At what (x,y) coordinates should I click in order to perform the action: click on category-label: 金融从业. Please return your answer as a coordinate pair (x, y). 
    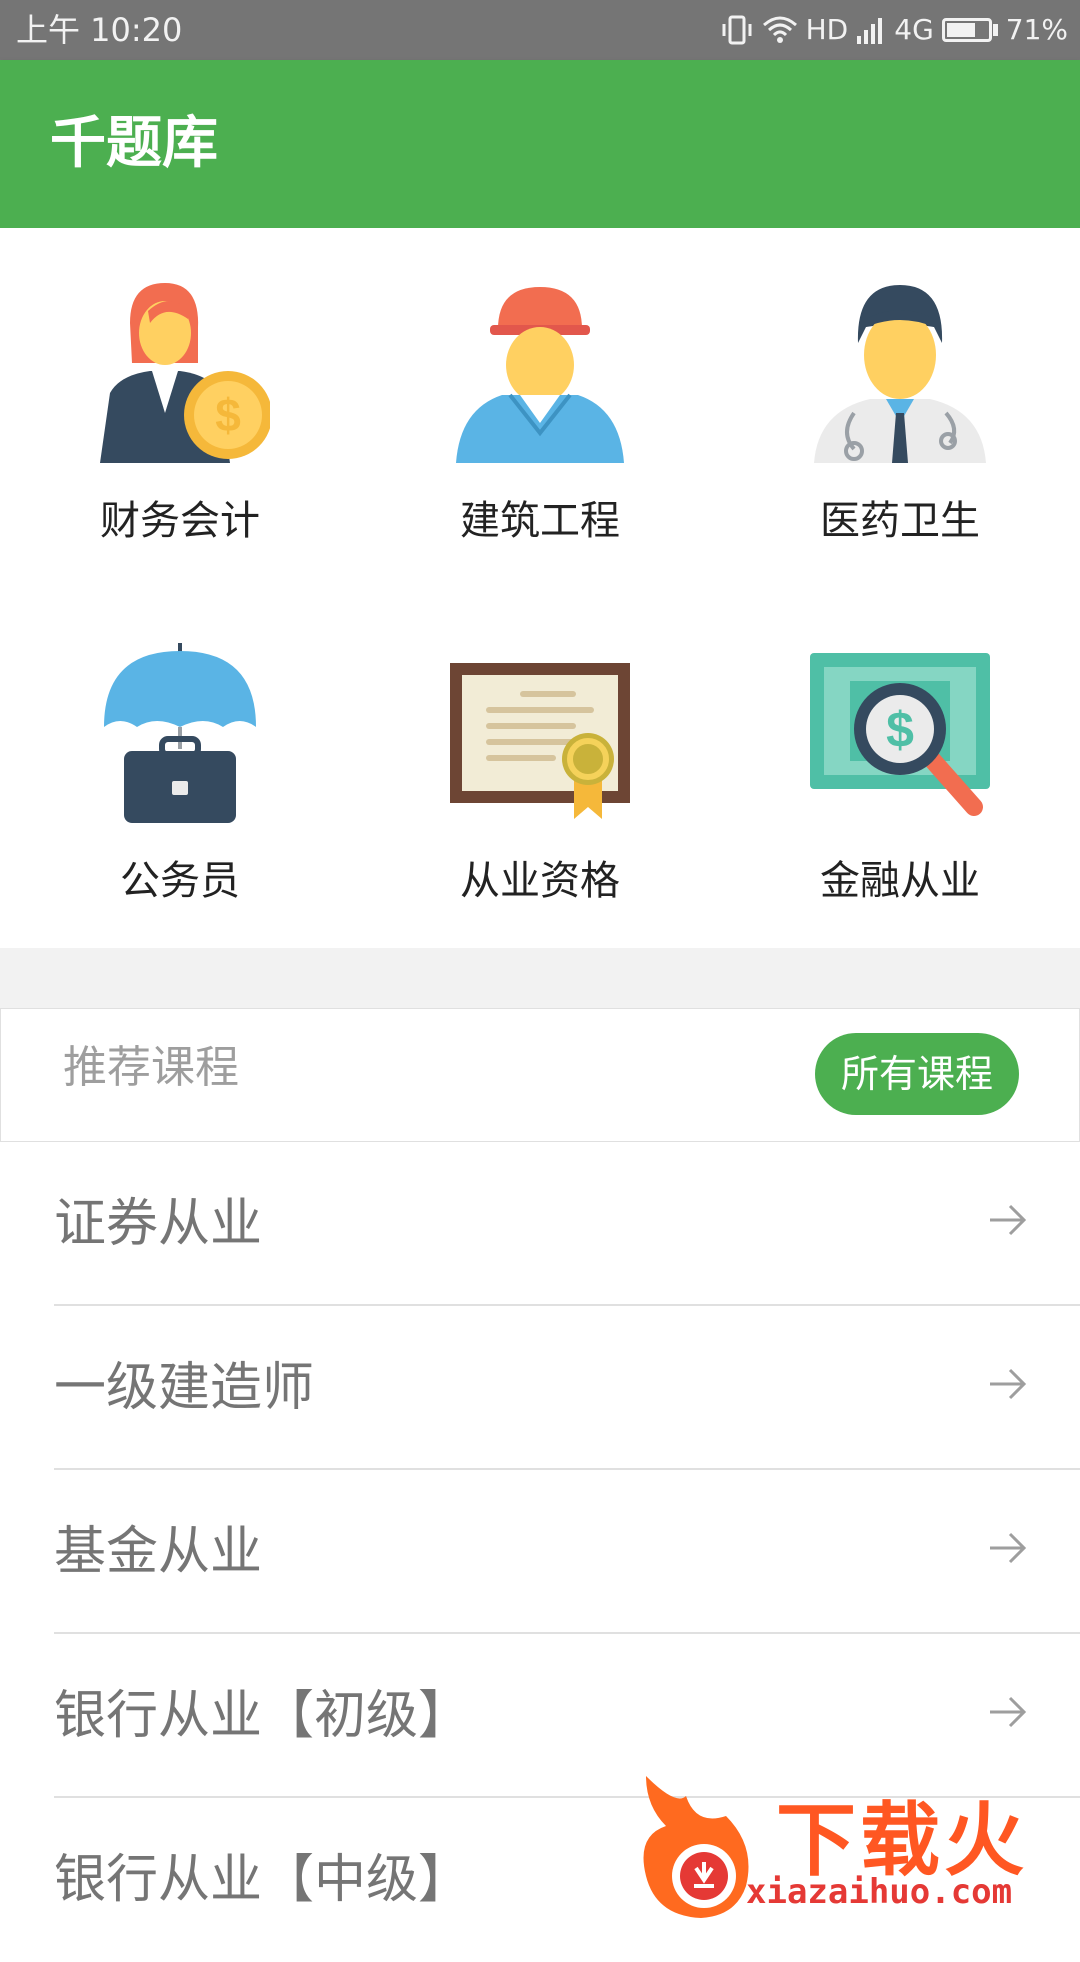
    Looking at the image, I should click on (900, 881).